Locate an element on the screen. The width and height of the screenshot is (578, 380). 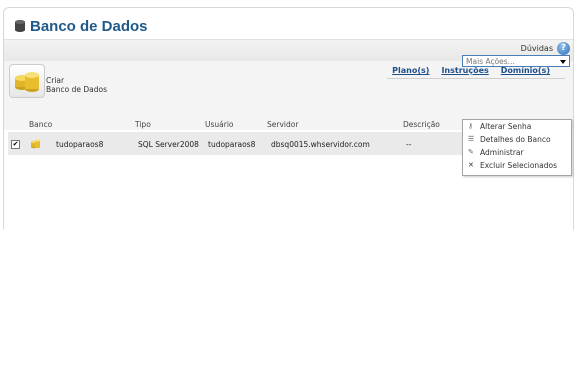
cell-banco: tudoparaos8 is located at coordinates (80, 144).